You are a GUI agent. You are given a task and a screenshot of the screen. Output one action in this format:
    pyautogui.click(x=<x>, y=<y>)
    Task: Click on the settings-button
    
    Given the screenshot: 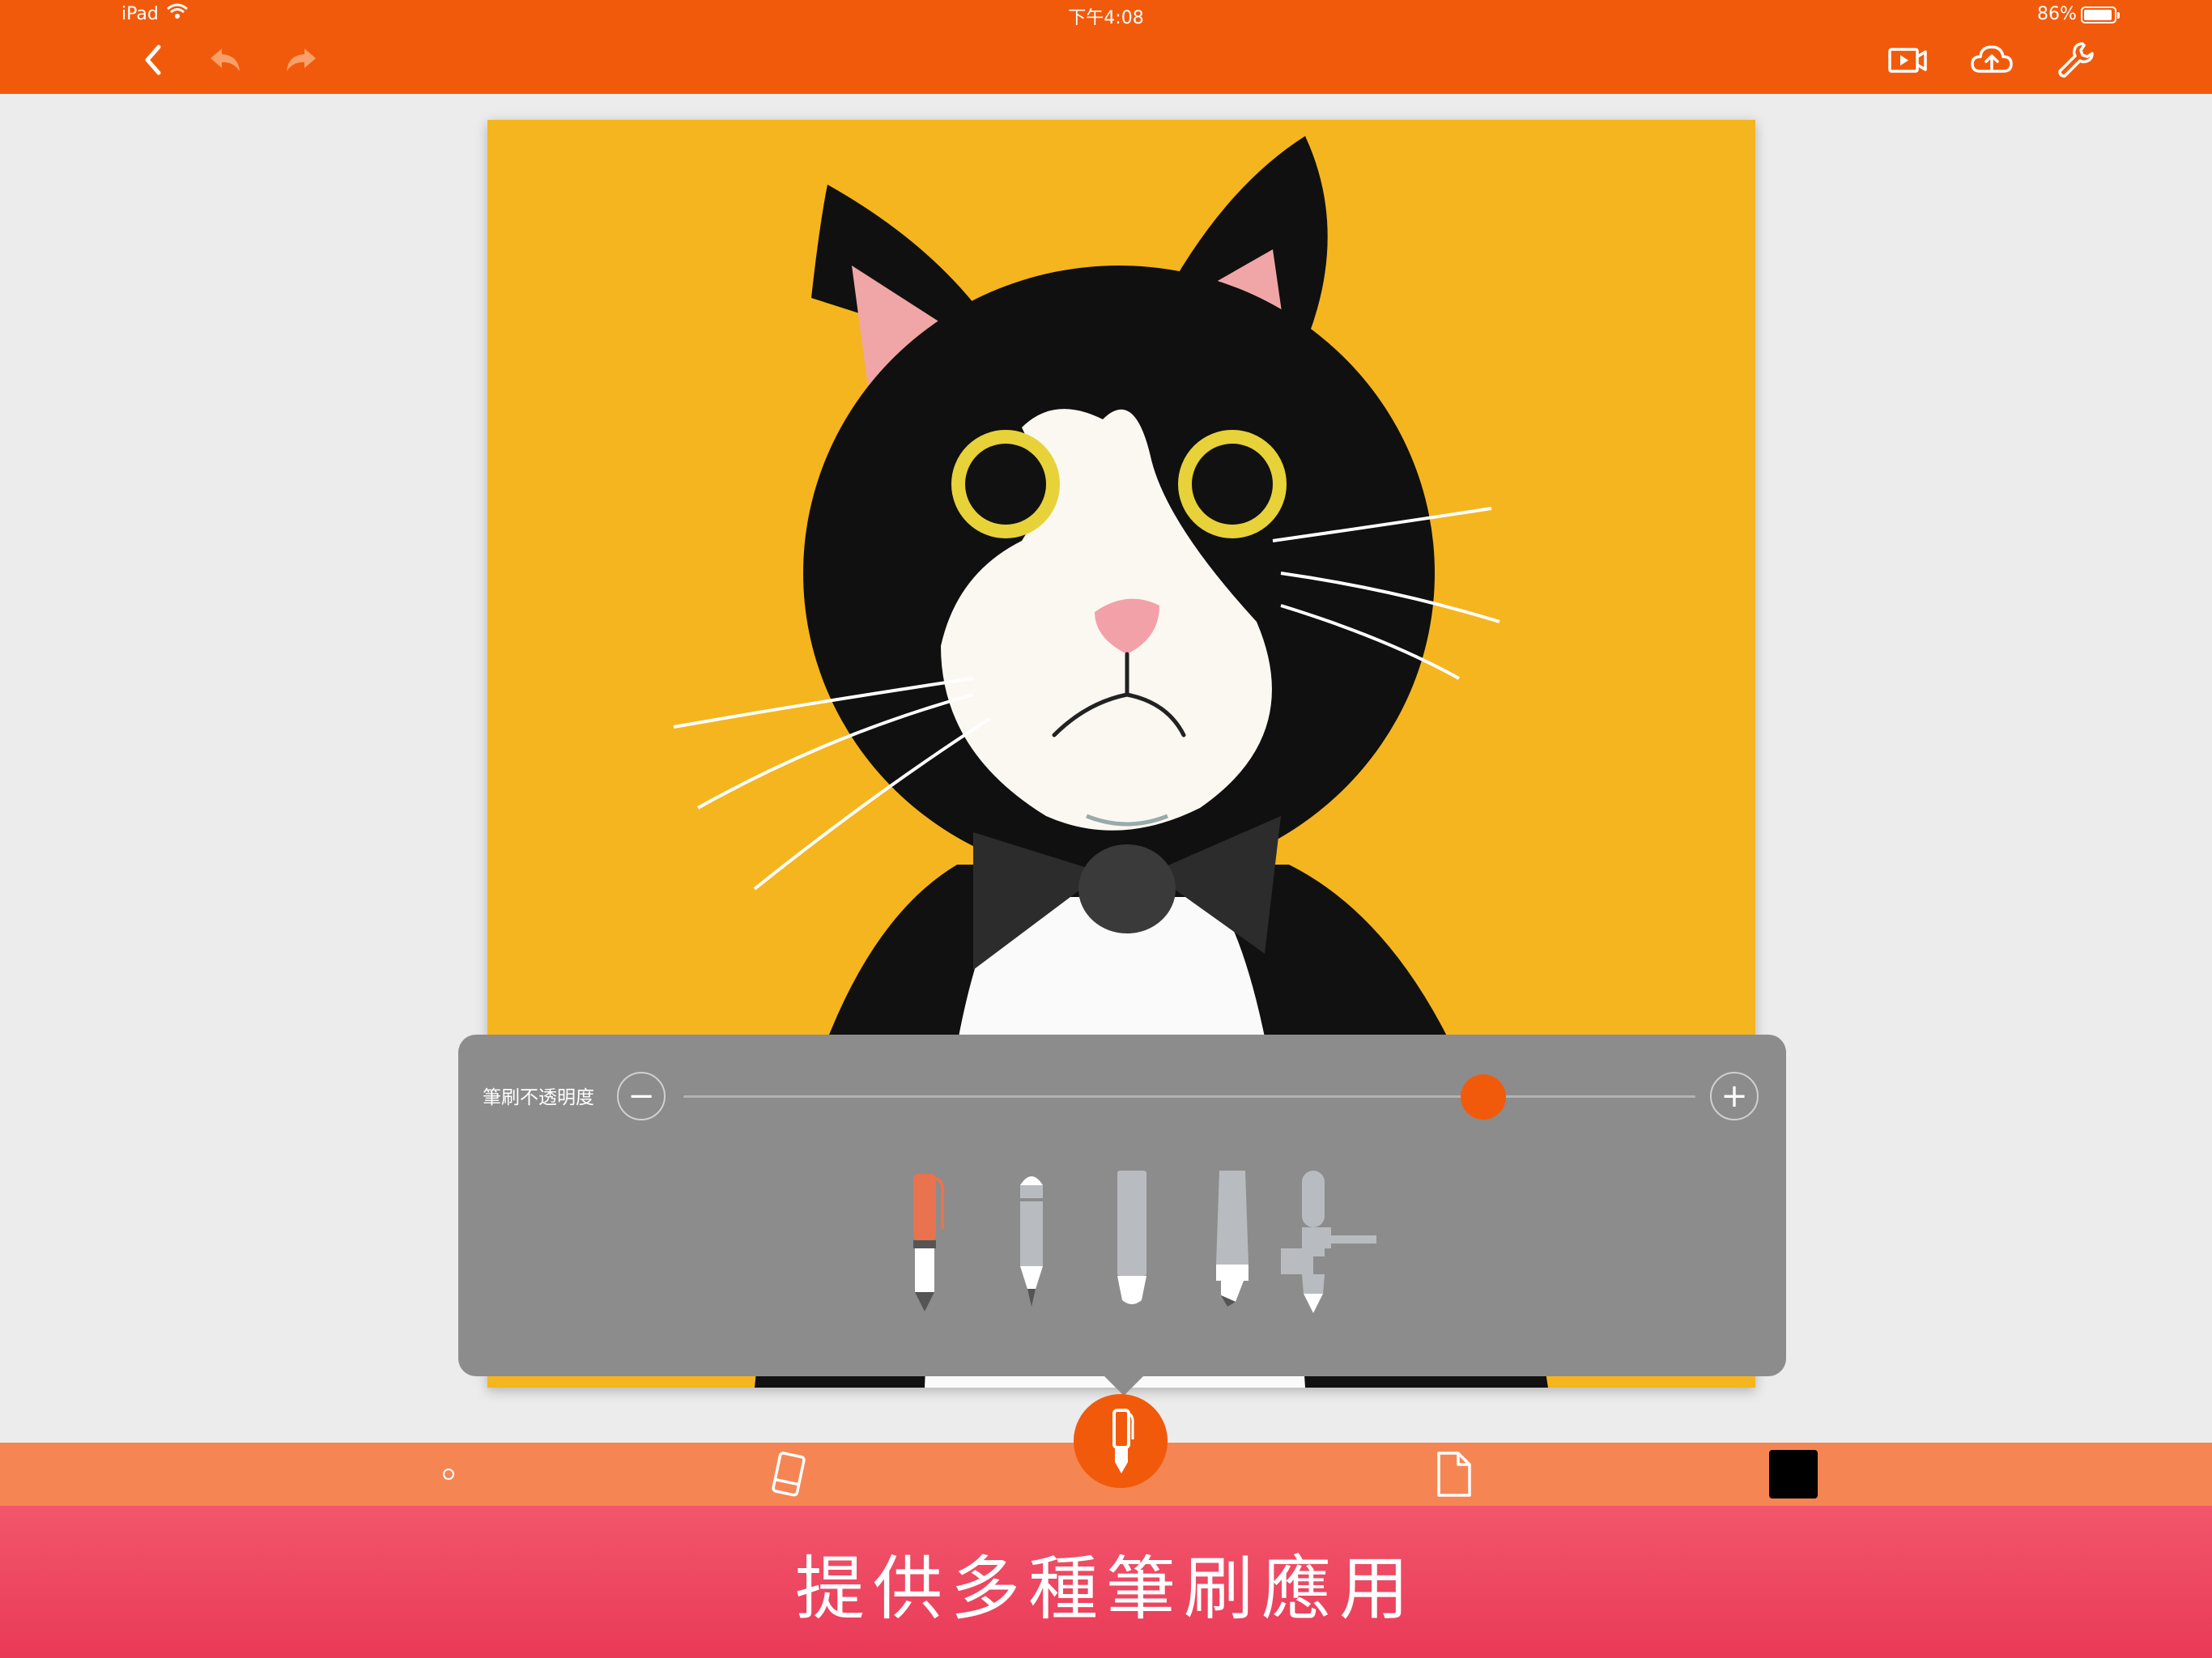 What is the action you would take?
    pyautogui.click(x=2076, y=60)
    